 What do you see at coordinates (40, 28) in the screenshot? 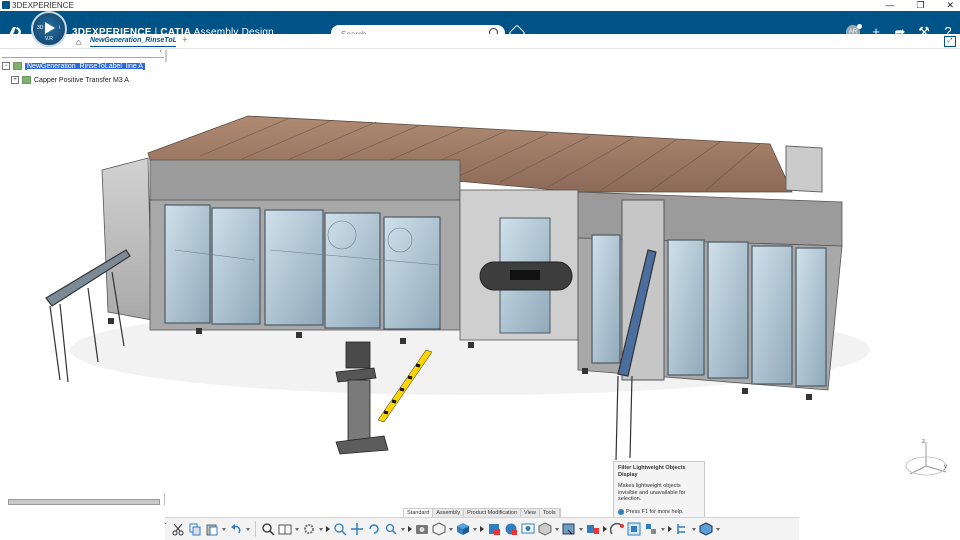
I see `compass-left-label: 3D` at bounding box center [40, 28].